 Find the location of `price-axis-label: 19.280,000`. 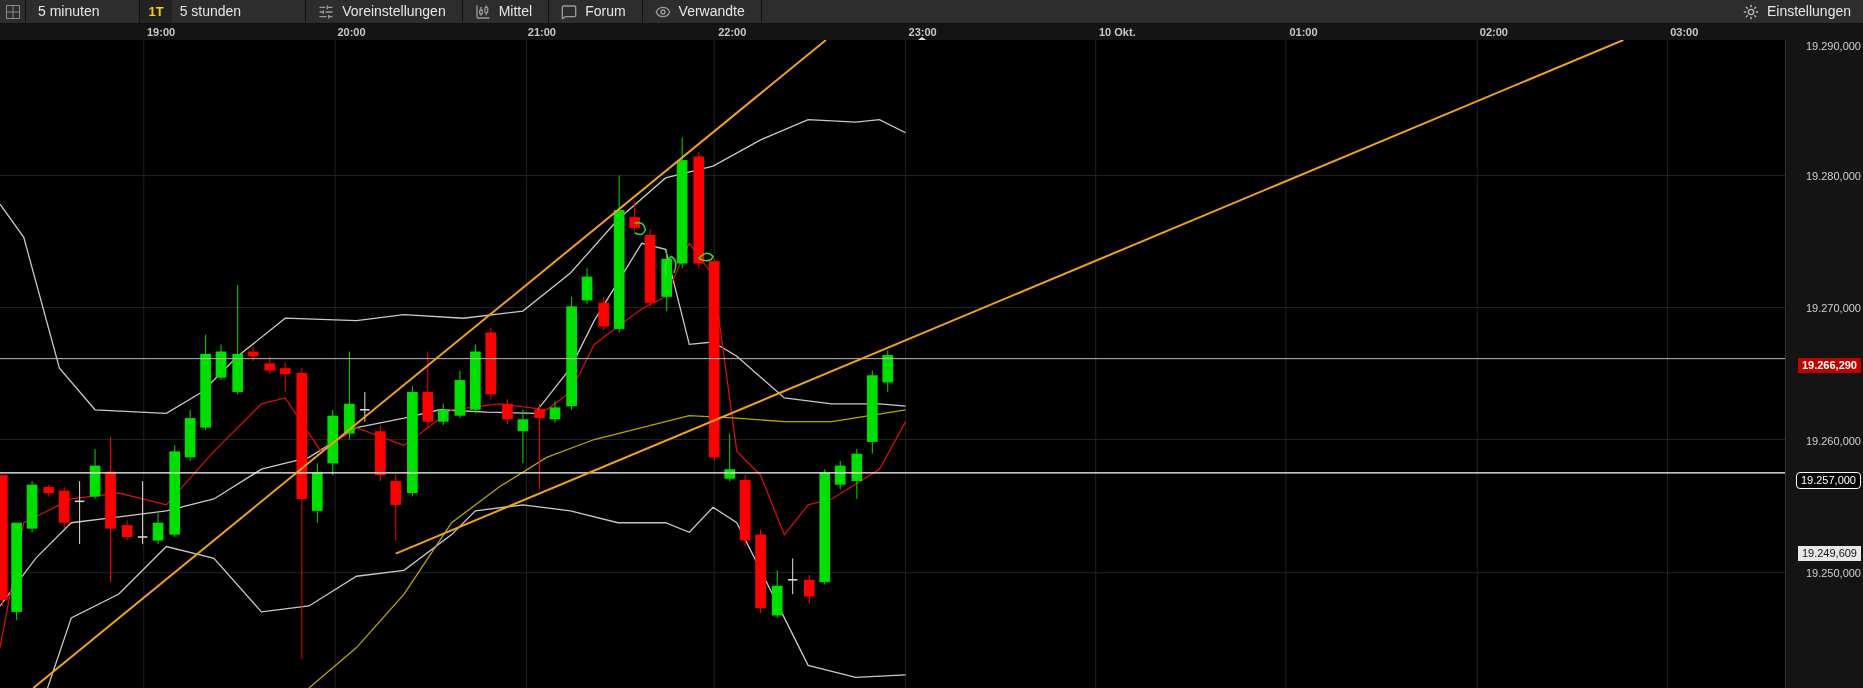

price-axis-label: 19.280,000 is located at coordinates (1833, 176).